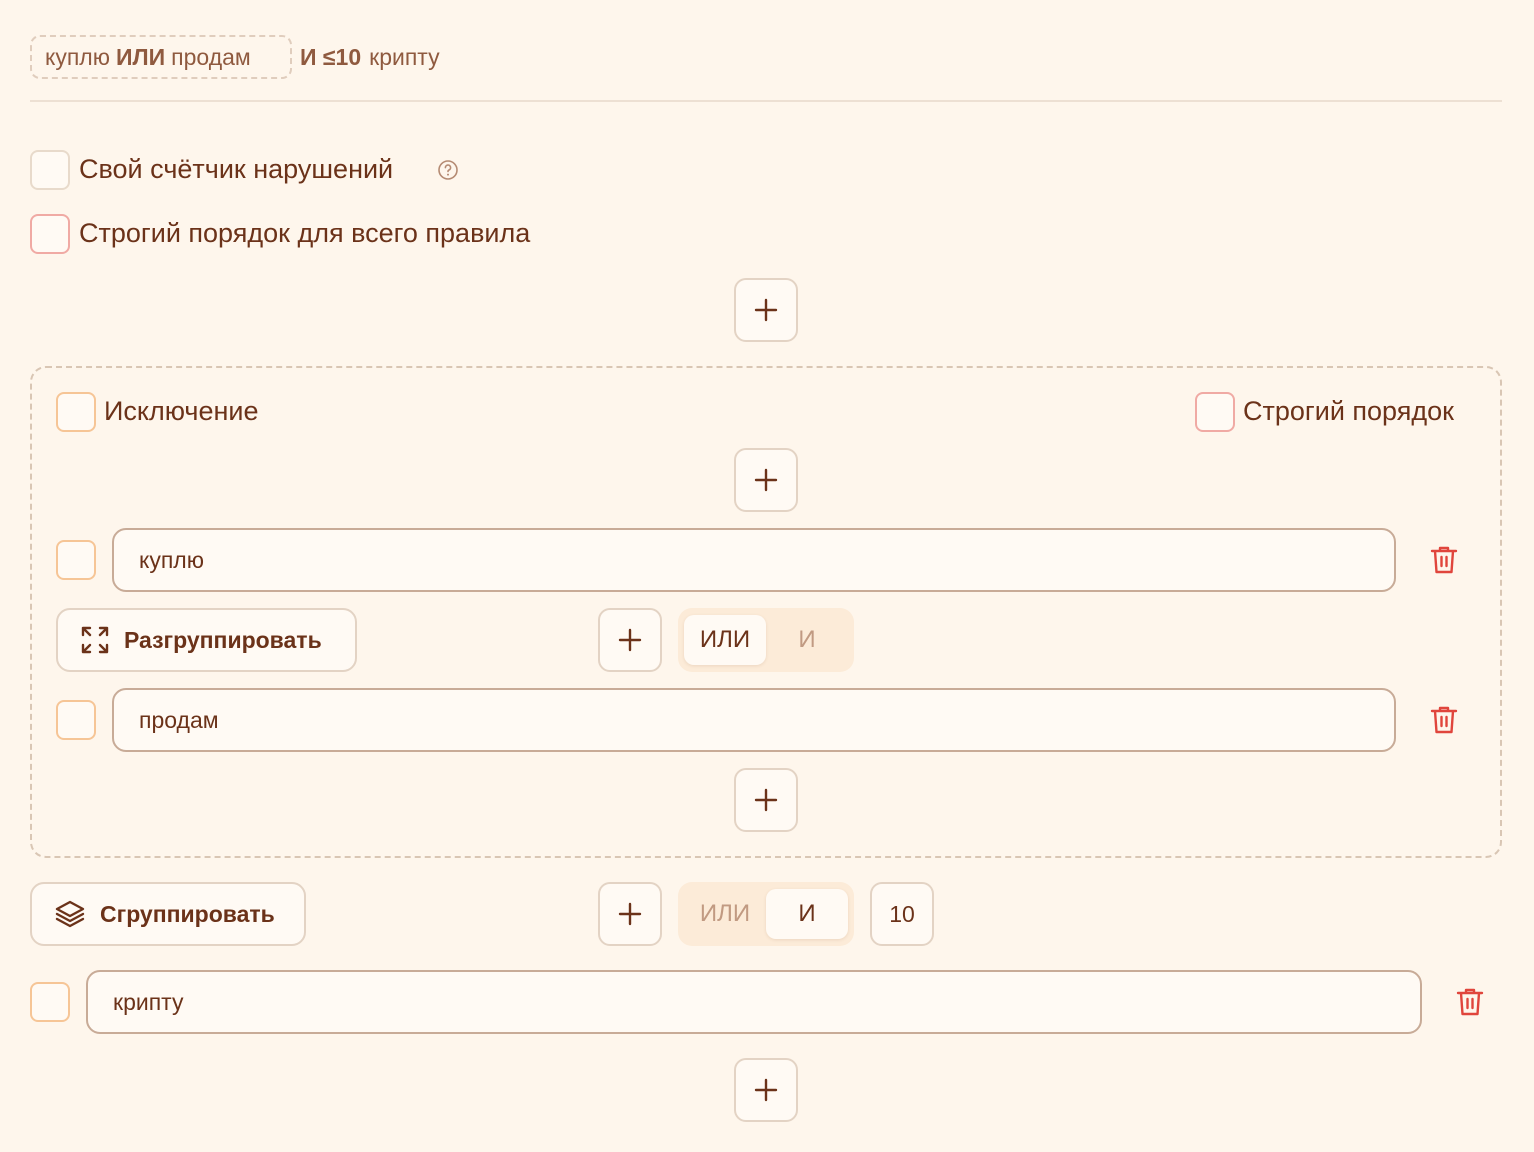  Describe the element at coordinates (187, 913) in the screenshot. I see `group-label: Сгруппировать` at that location.